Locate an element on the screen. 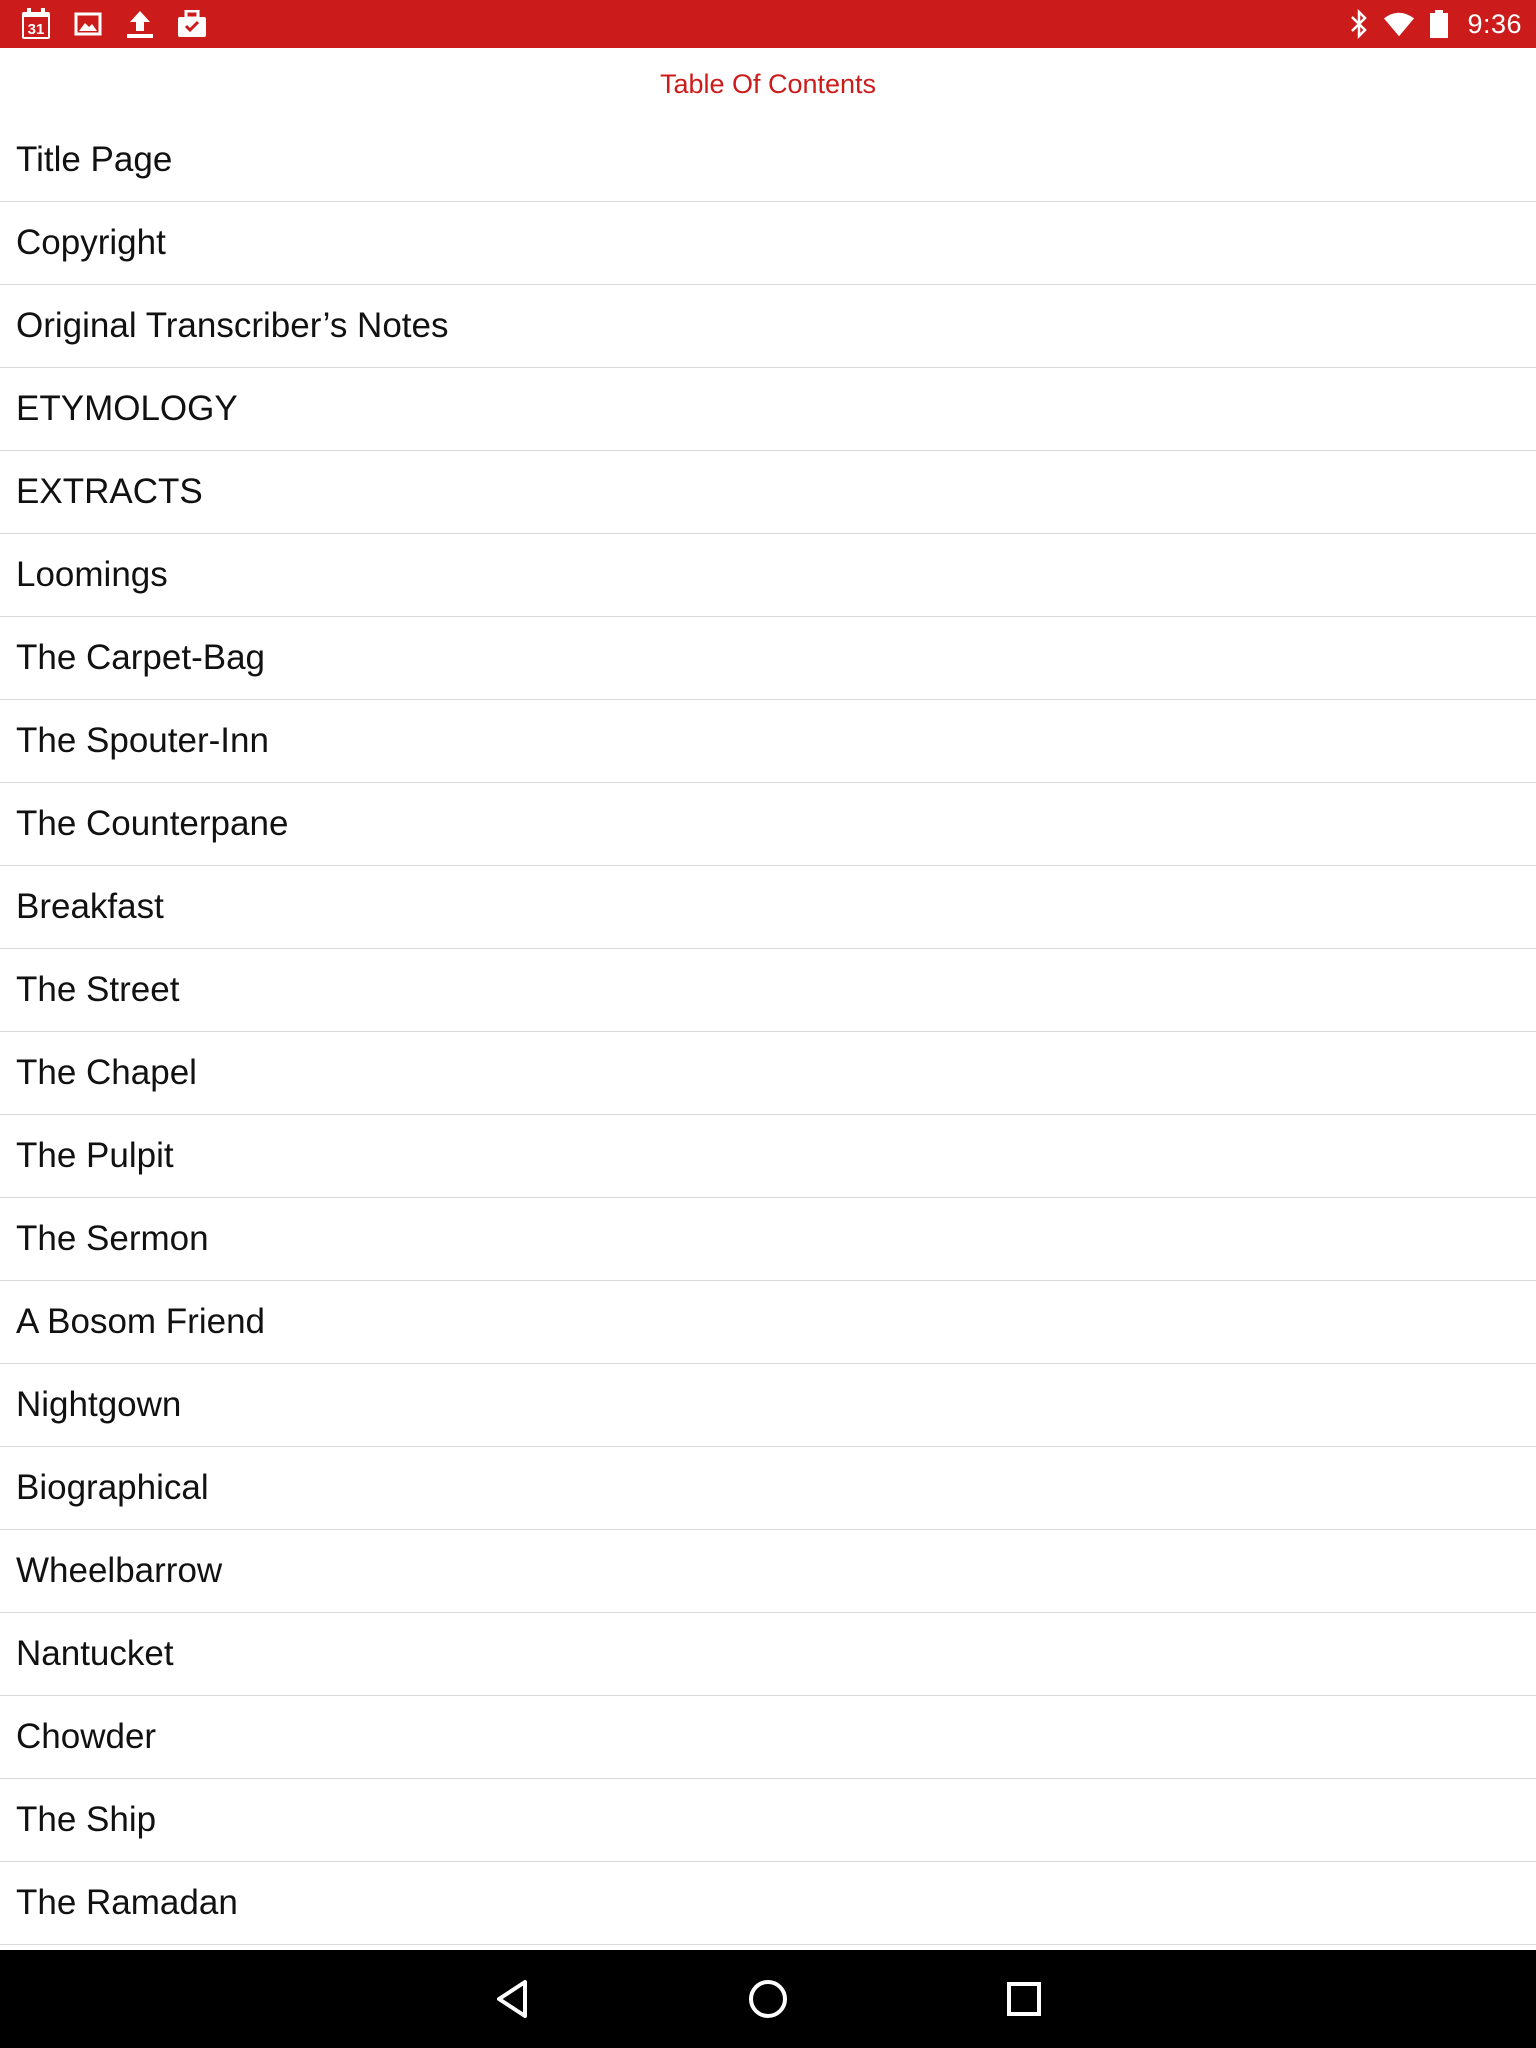 This screenshot has height=2048, width=1536. toc-item: Nantucket is located at coordinates (768, 1654).